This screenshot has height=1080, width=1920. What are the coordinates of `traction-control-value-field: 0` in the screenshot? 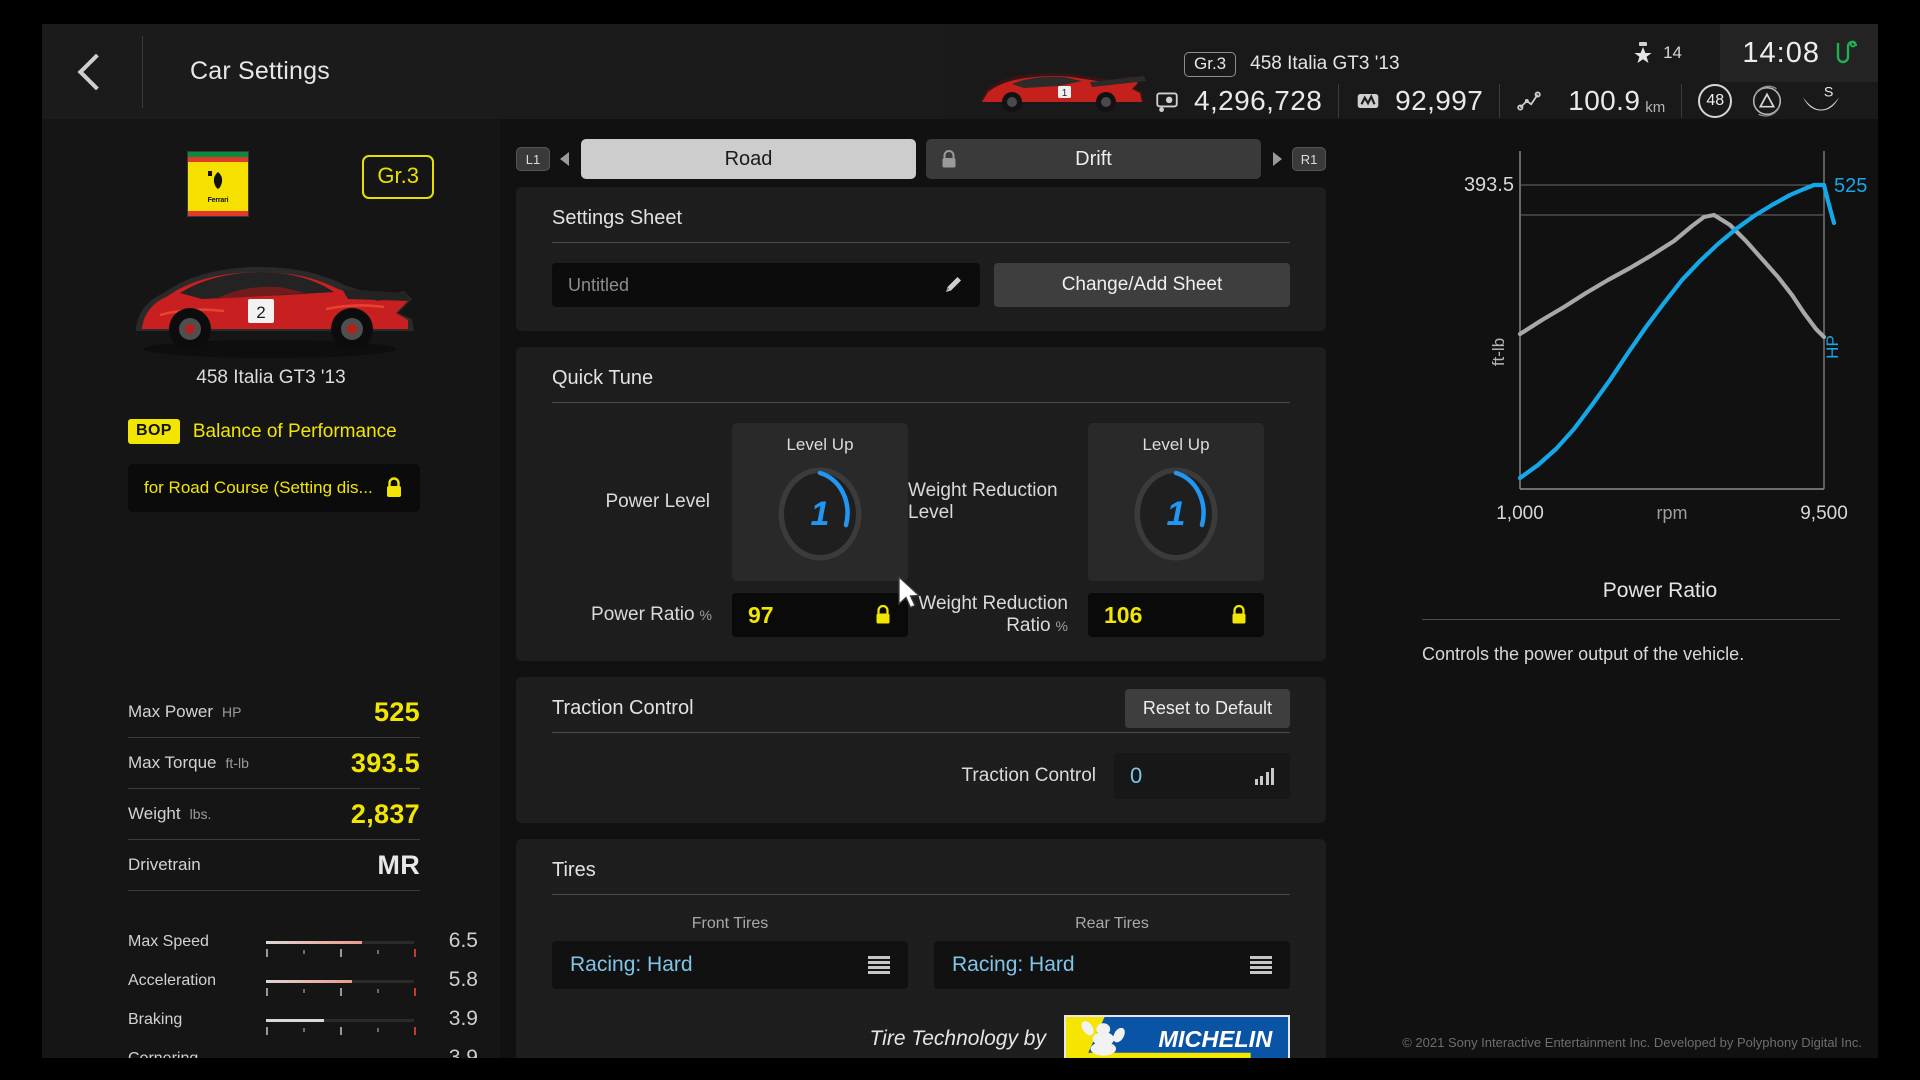 It's located at (1202, 776).